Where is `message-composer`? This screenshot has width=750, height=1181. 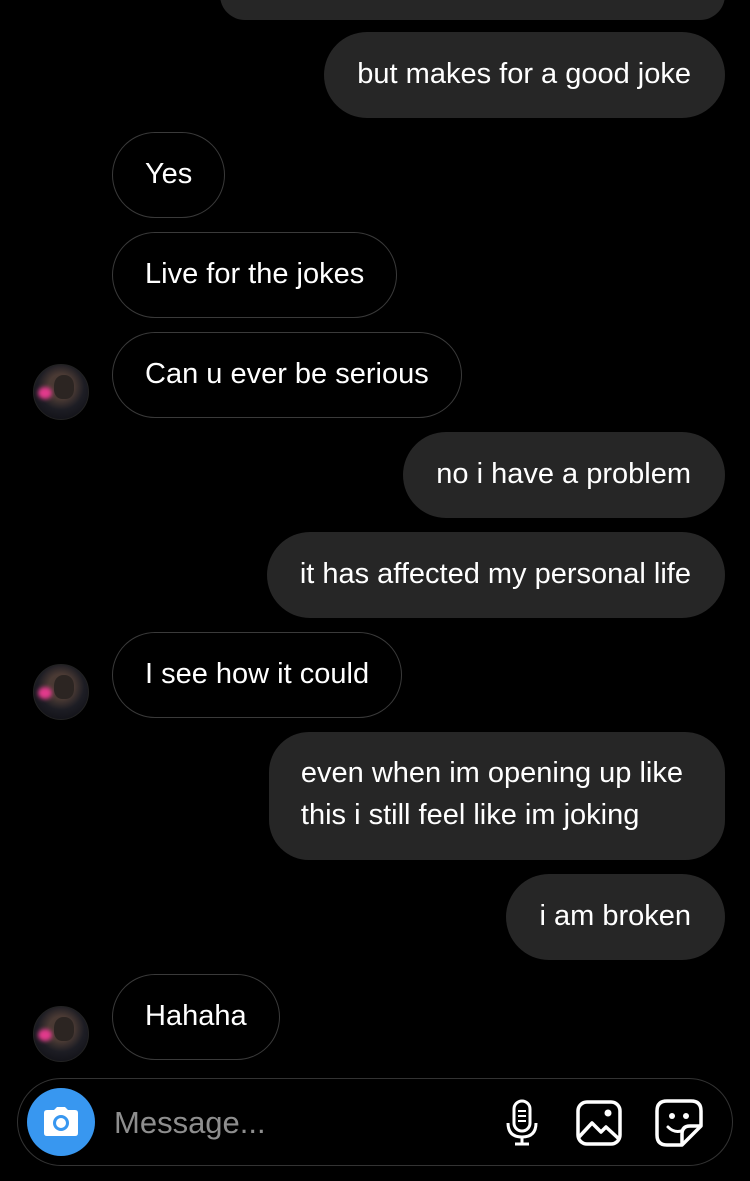 message-composer is located at coordinates (375, 1122).